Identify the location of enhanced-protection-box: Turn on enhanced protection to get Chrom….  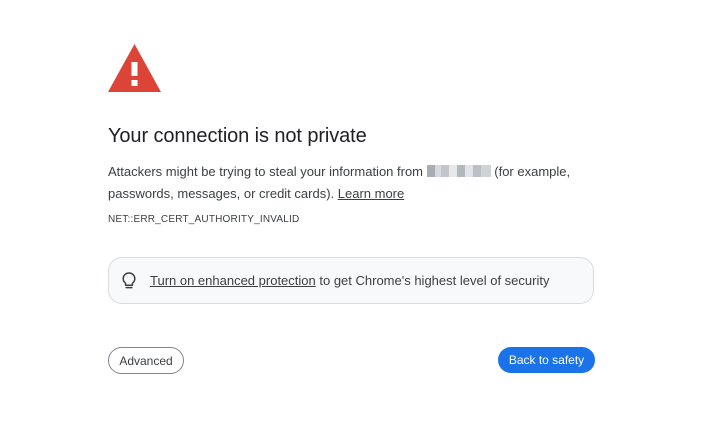
(351, 280).